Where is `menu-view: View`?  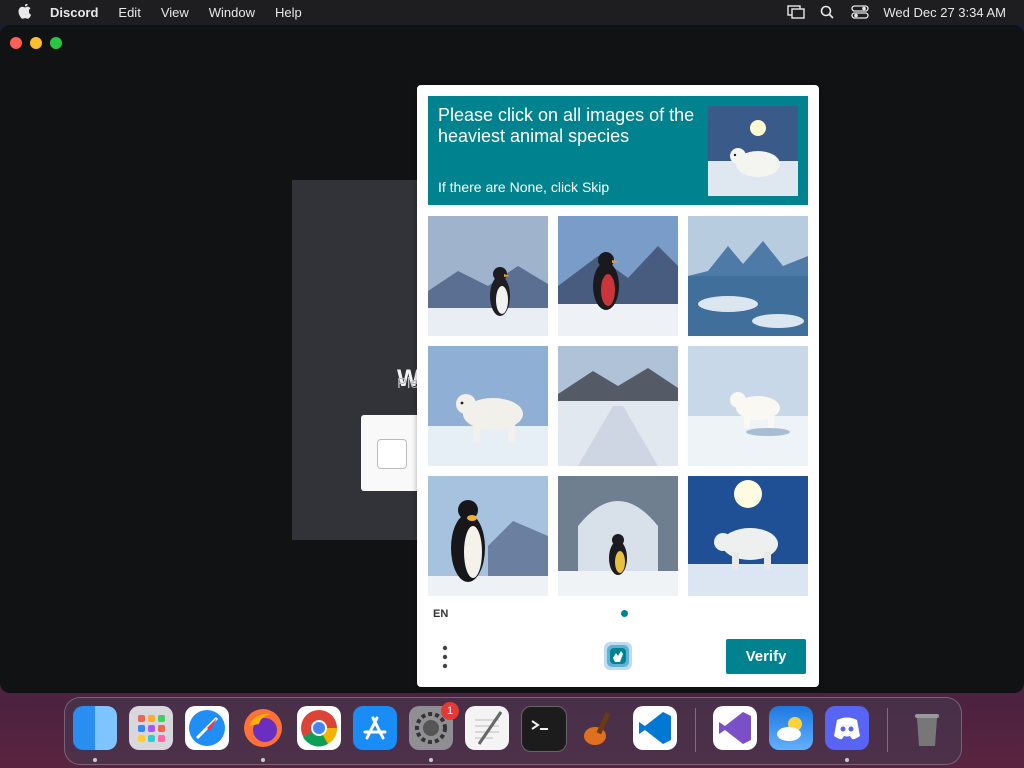 menu-view: View is located at coordinates (175, 12).